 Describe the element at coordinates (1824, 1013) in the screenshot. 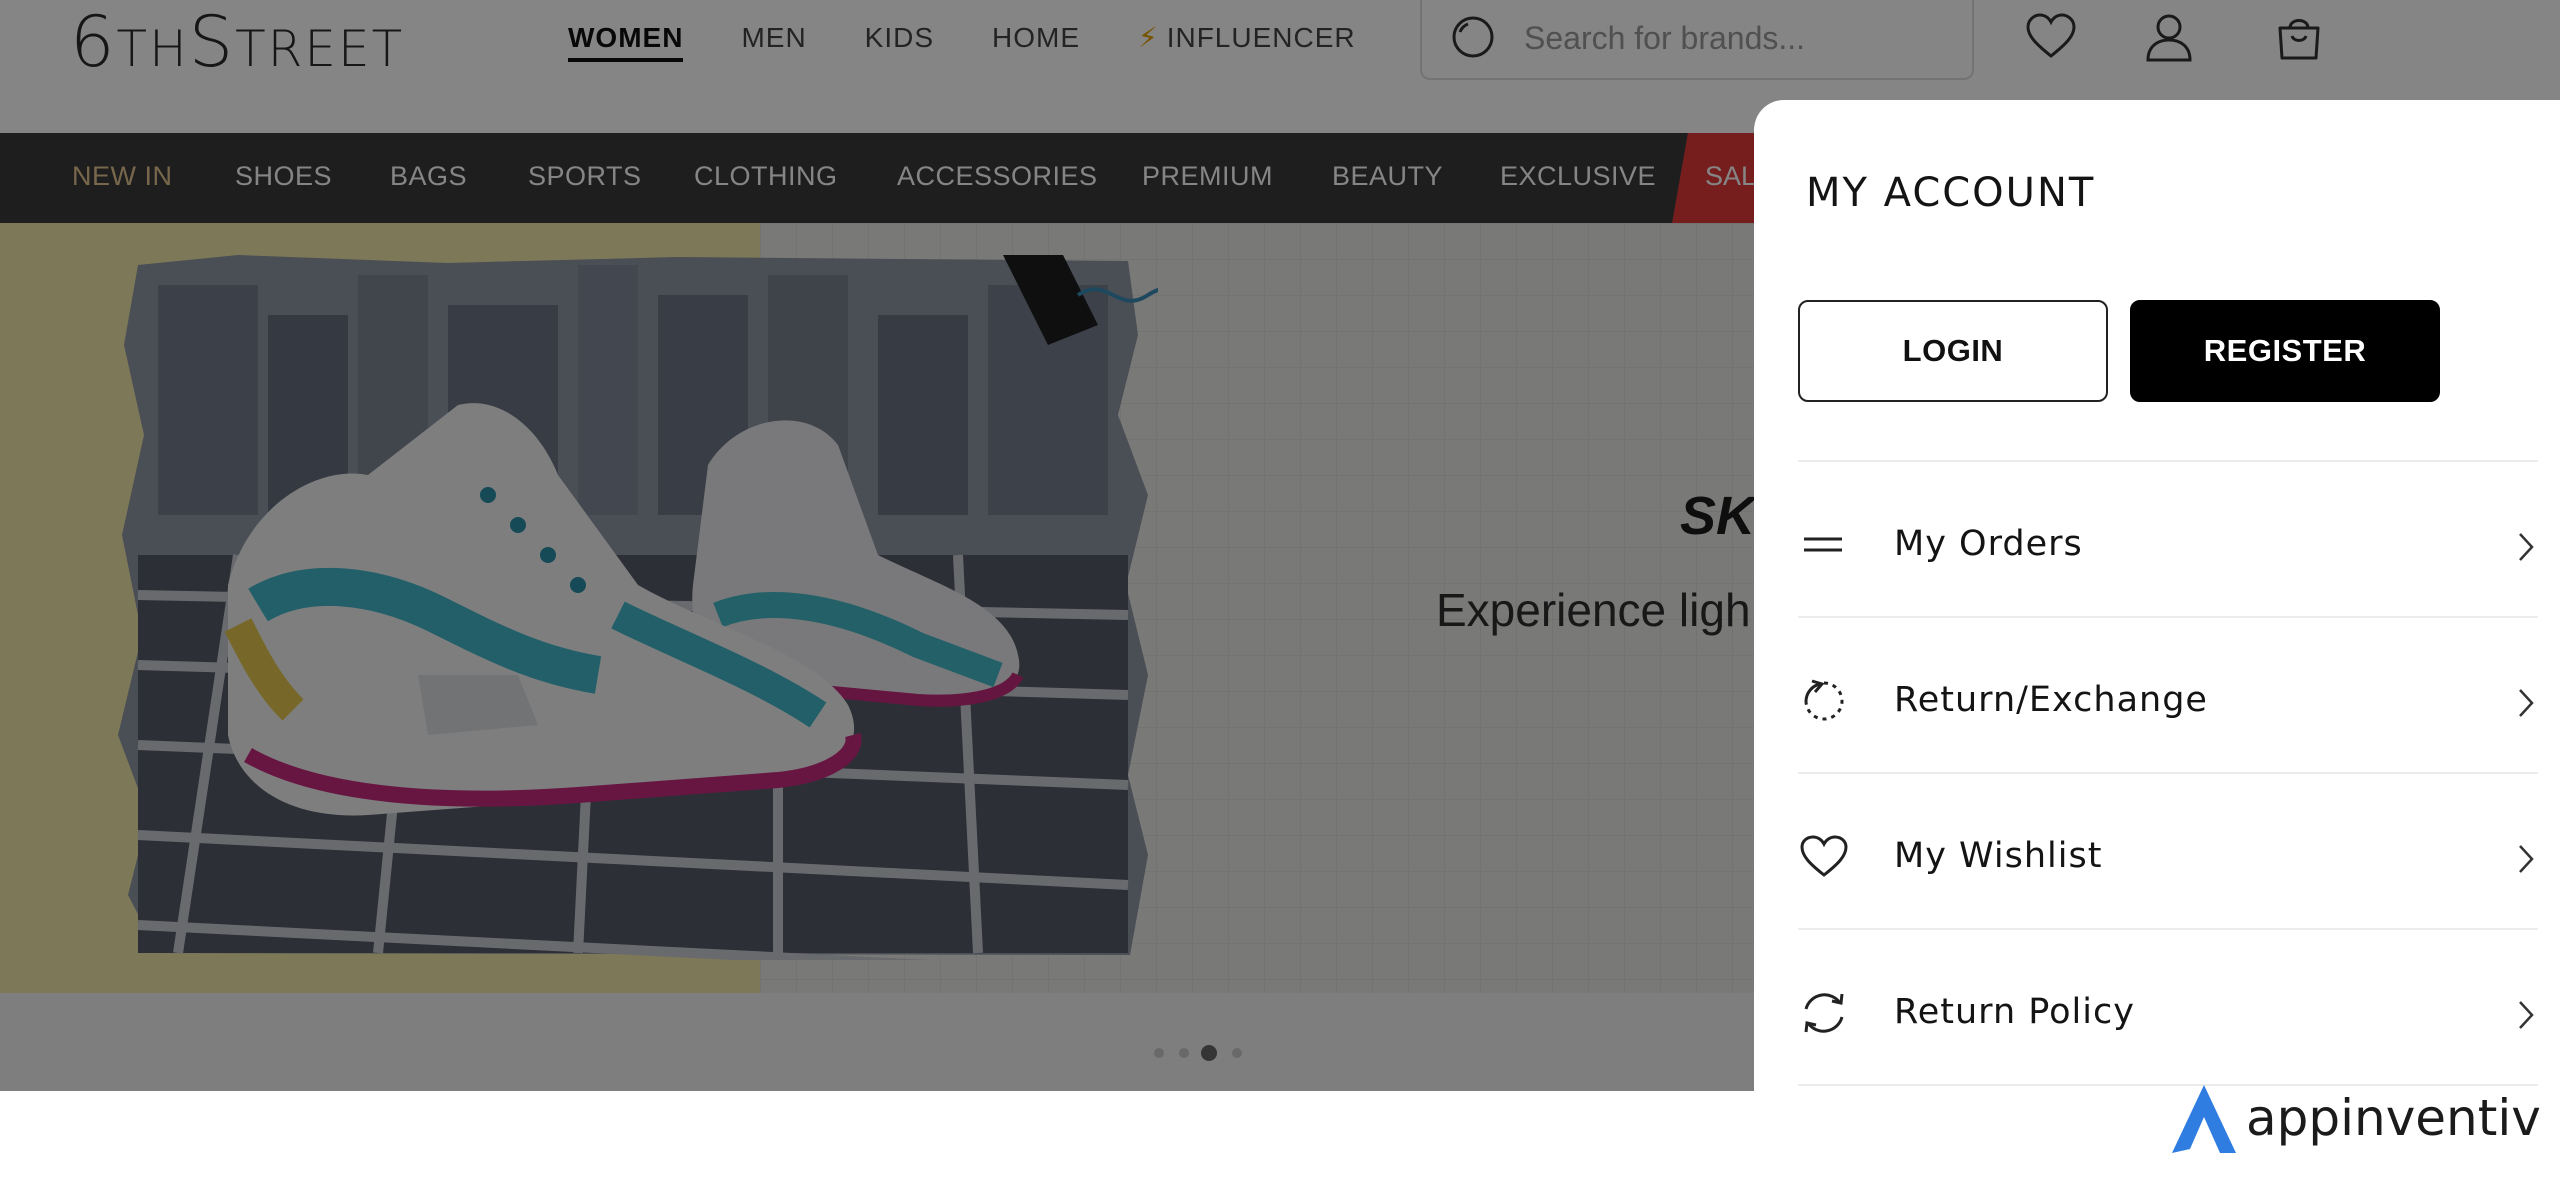

I see `refresh-icon` at that location.